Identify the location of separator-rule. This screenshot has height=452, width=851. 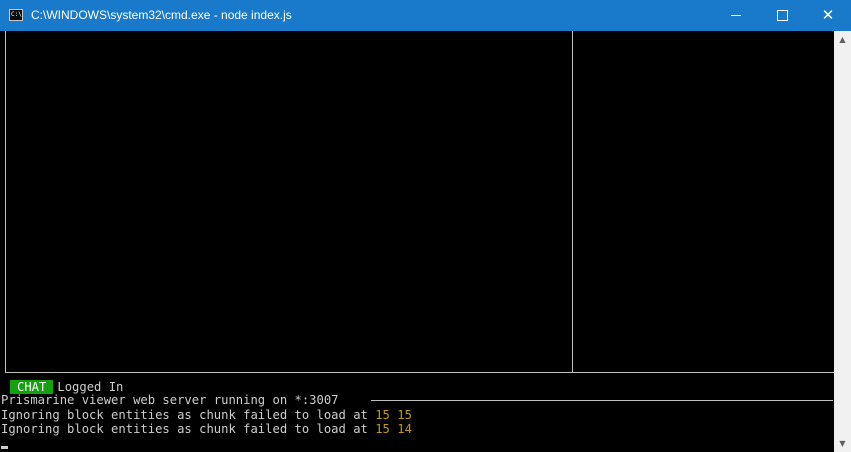
(602, 400).